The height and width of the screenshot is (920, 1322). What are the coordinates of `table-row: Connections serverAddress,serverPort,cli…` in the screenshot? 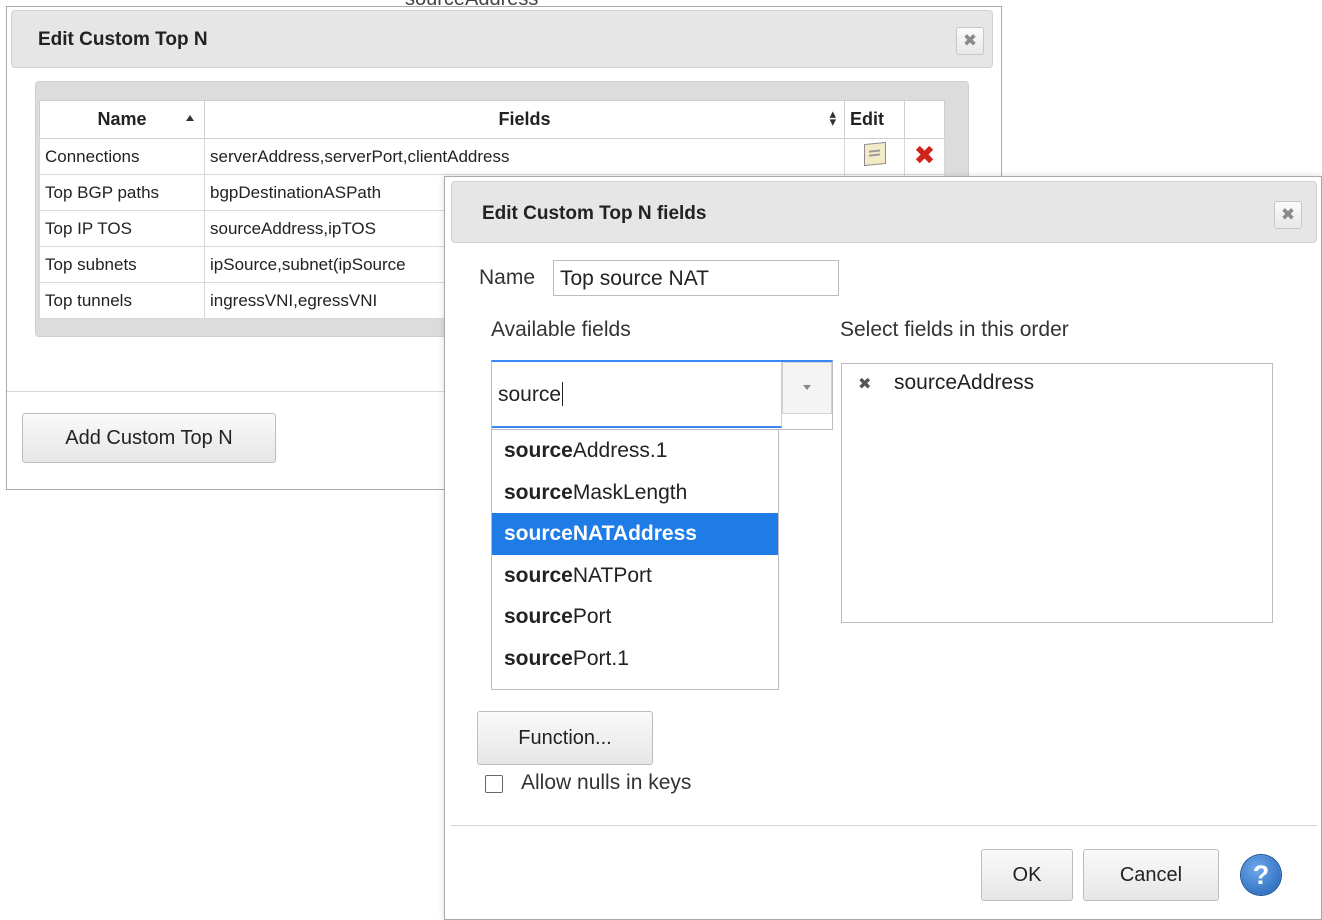 It's located at (492, 156).